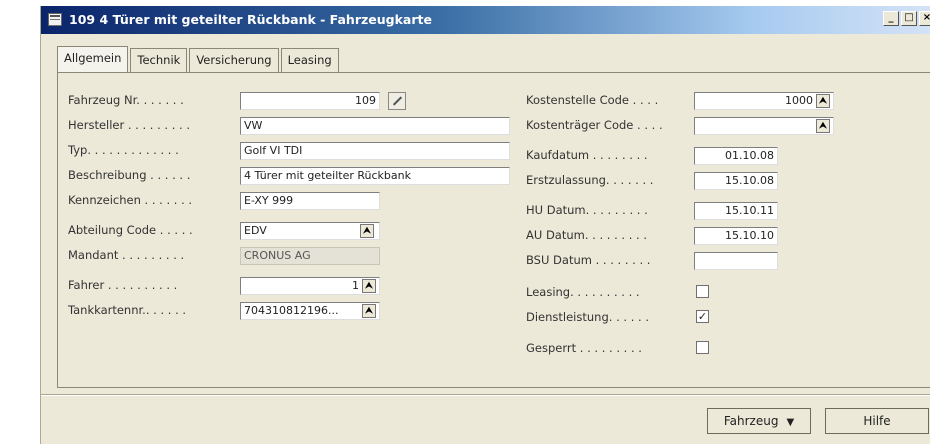 The image size is (930, 444). Describe the element at coordinates (891, 18) in the screenshot. I see `minimize-button: _` at that location.